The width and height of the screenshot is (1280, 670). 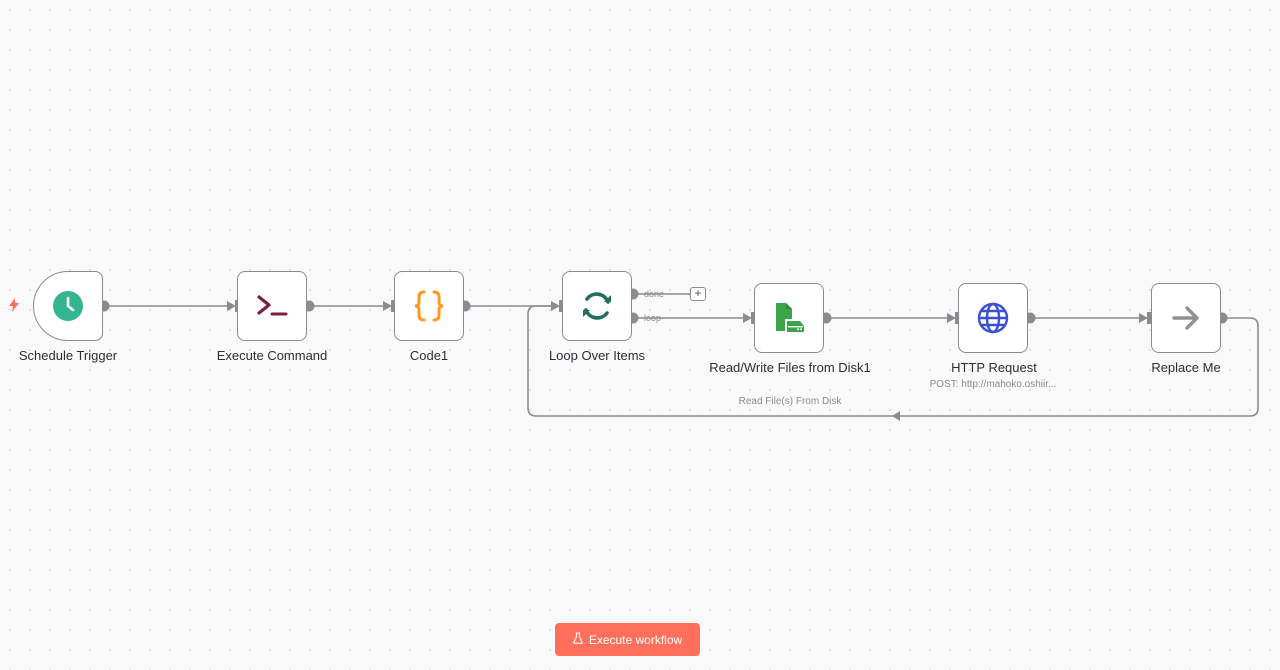 I want to click on node-label: Schedule Trigger, so click(x=68, y=355).